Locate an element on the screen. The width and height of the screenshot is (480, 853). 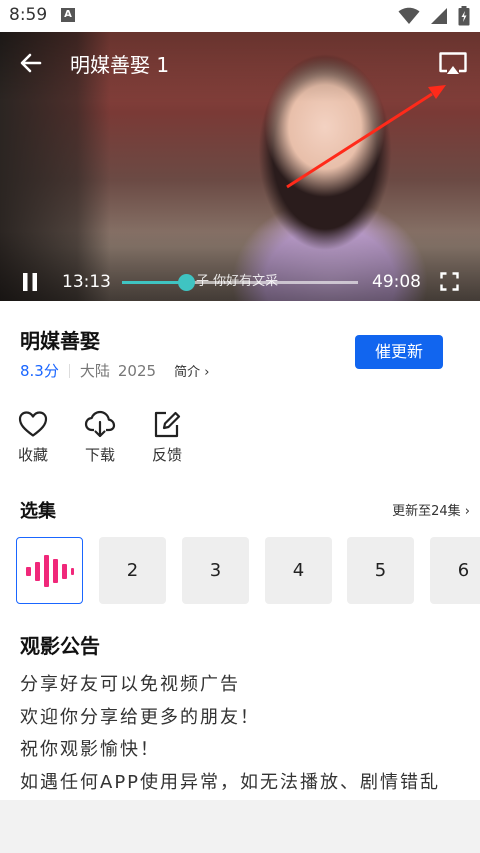
cloud-download-icon is located at coordinates (100, 424).